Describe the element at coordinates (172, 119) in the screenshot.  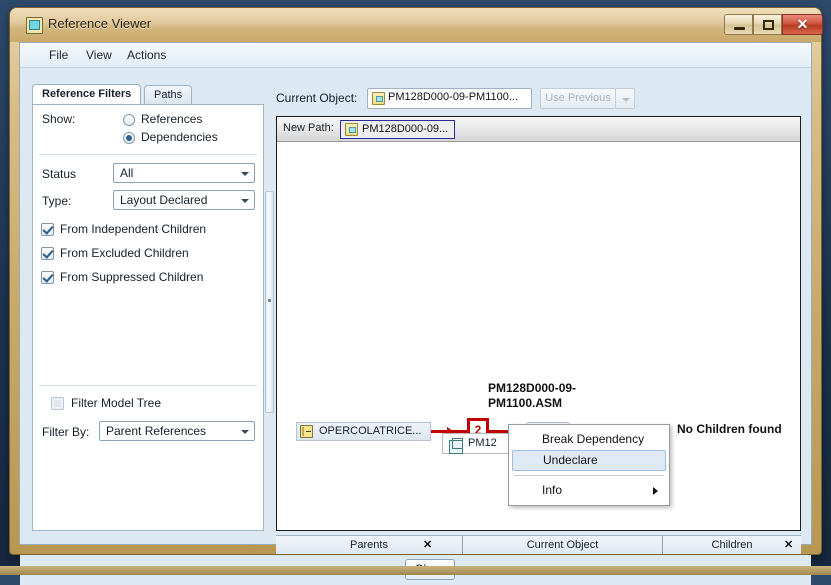
I see `radio-references-label: References` at that location.